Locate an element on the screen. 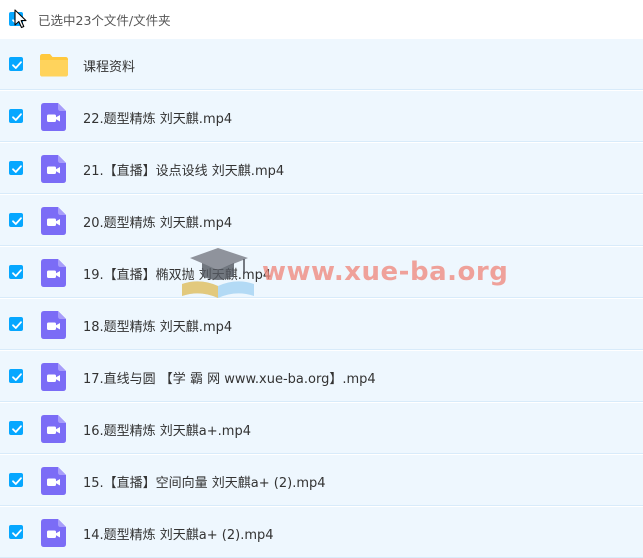  file-name: 19.【直播】椭双抛 刘天麒.mp4 is located at coordinates (177, 273).